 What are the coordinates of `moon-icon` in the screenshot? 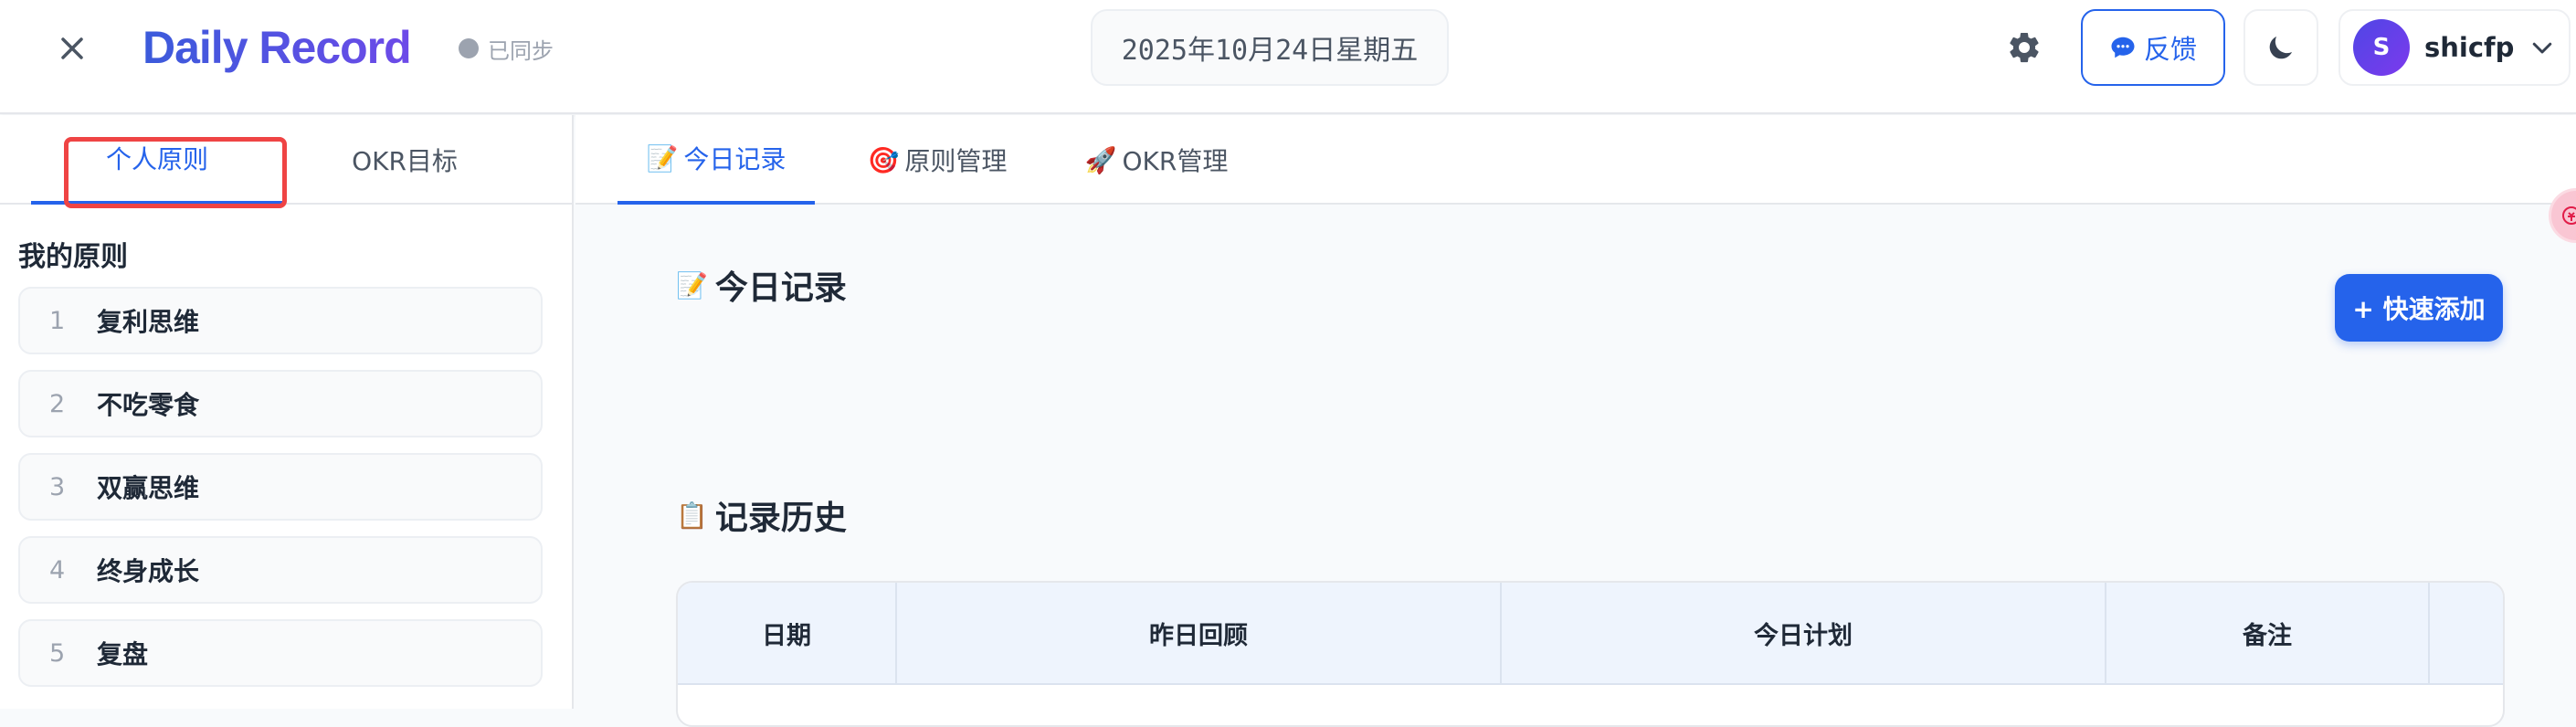 It's located at (2280, 48).